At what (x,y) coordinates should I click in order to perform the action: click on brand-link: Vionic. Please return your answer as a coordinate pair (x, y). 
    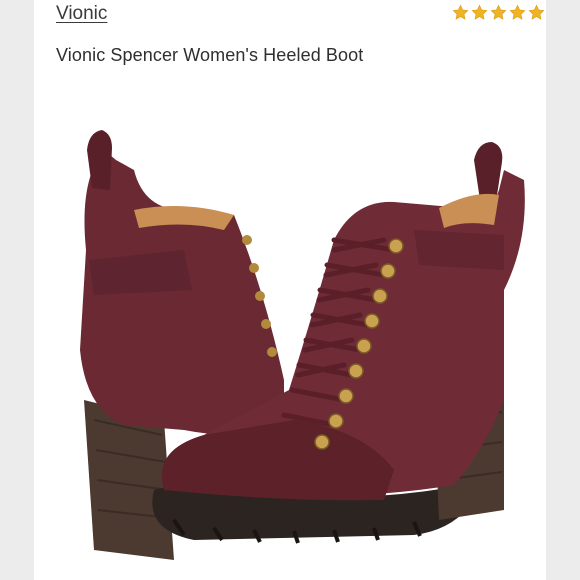
    Looking at the image, I should click on (81, 14).